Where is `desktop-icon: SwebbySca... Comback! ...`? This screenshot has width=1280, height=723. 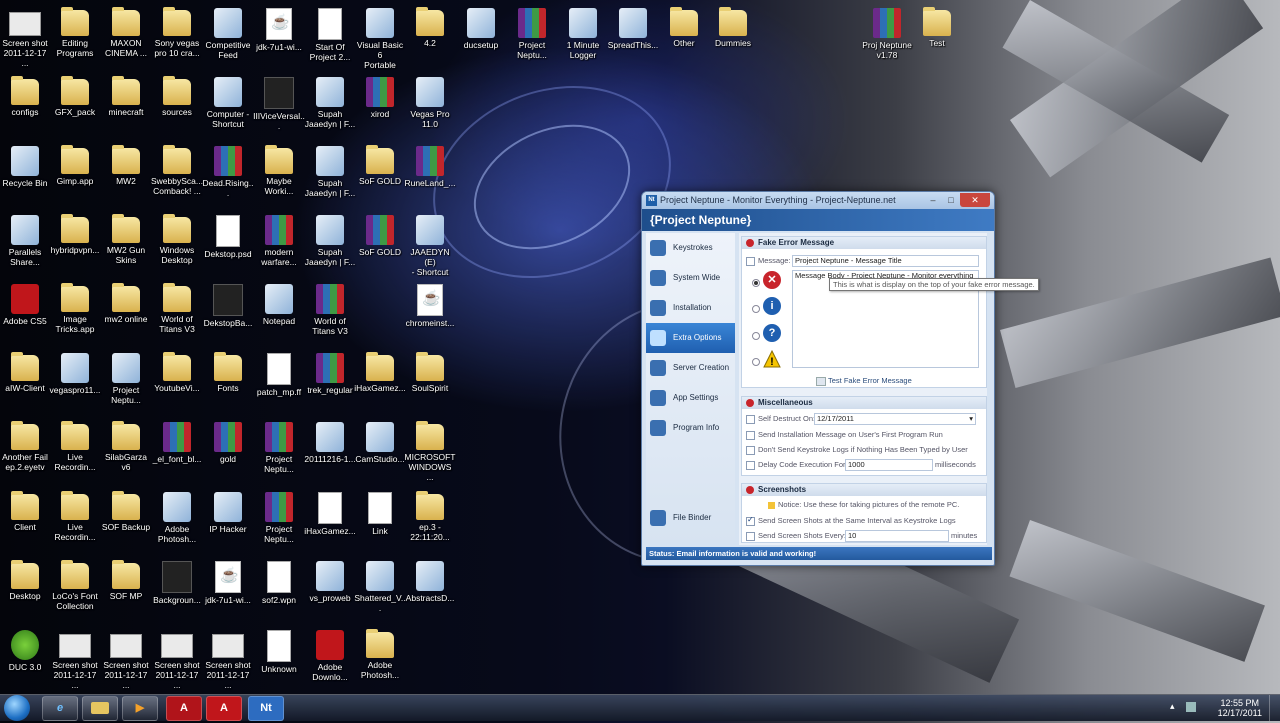 desktop-icon: SwebbySca... Comback! ... is located at coordinates (177, 169).